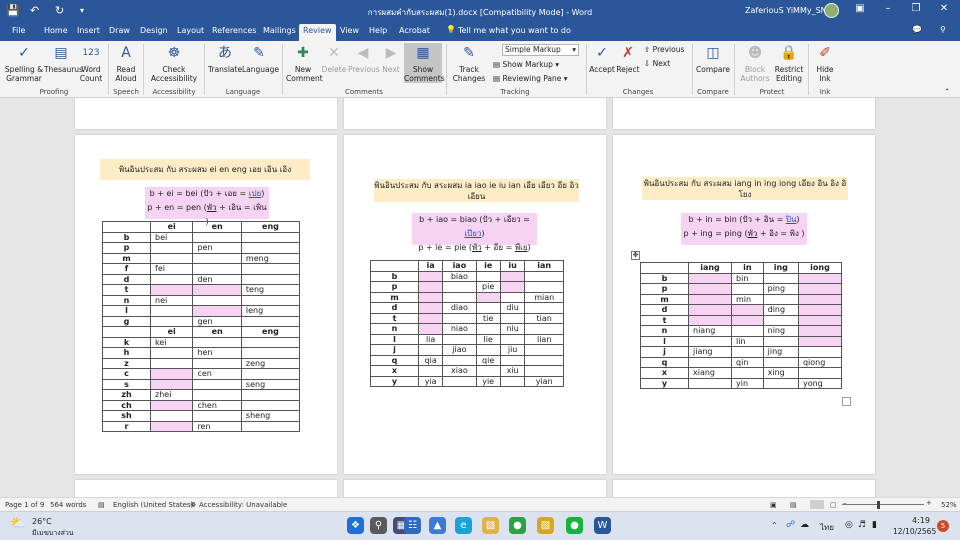  Describe the element at coordinates (119, 30) in the screenshot. I see `tab-draw: Draw` at that location.